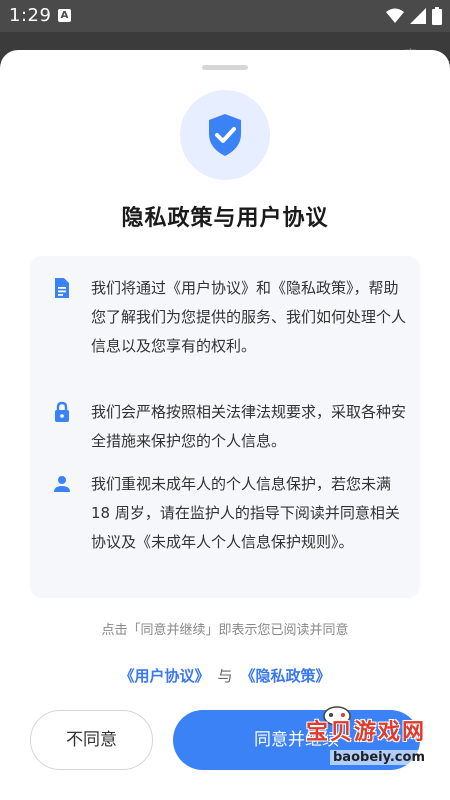 This screenshot has height=800, width=450. What do you see at coordinates (225, 16) in the screenshot?
I see `status-bar: 1:29 A` at bounding box center [225, 16].